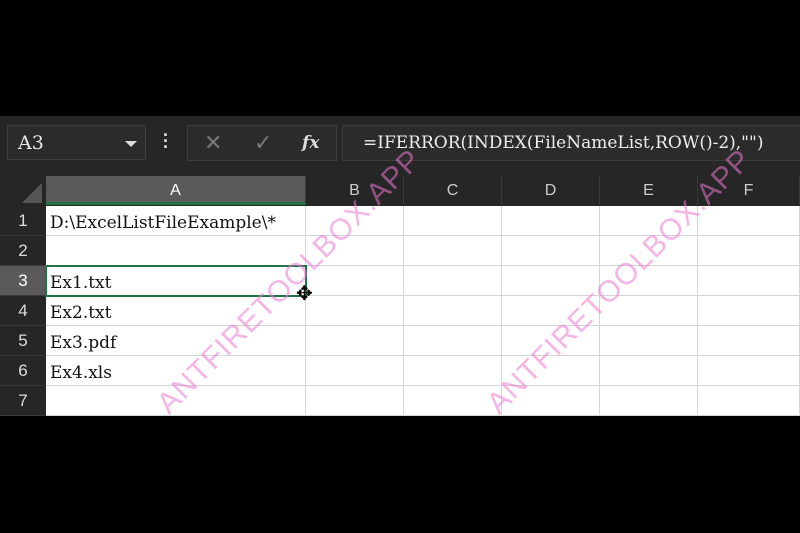 This screenshot has width=800, height=533. I want to click on move-cursor-icon: ✥, so click(304, 294).